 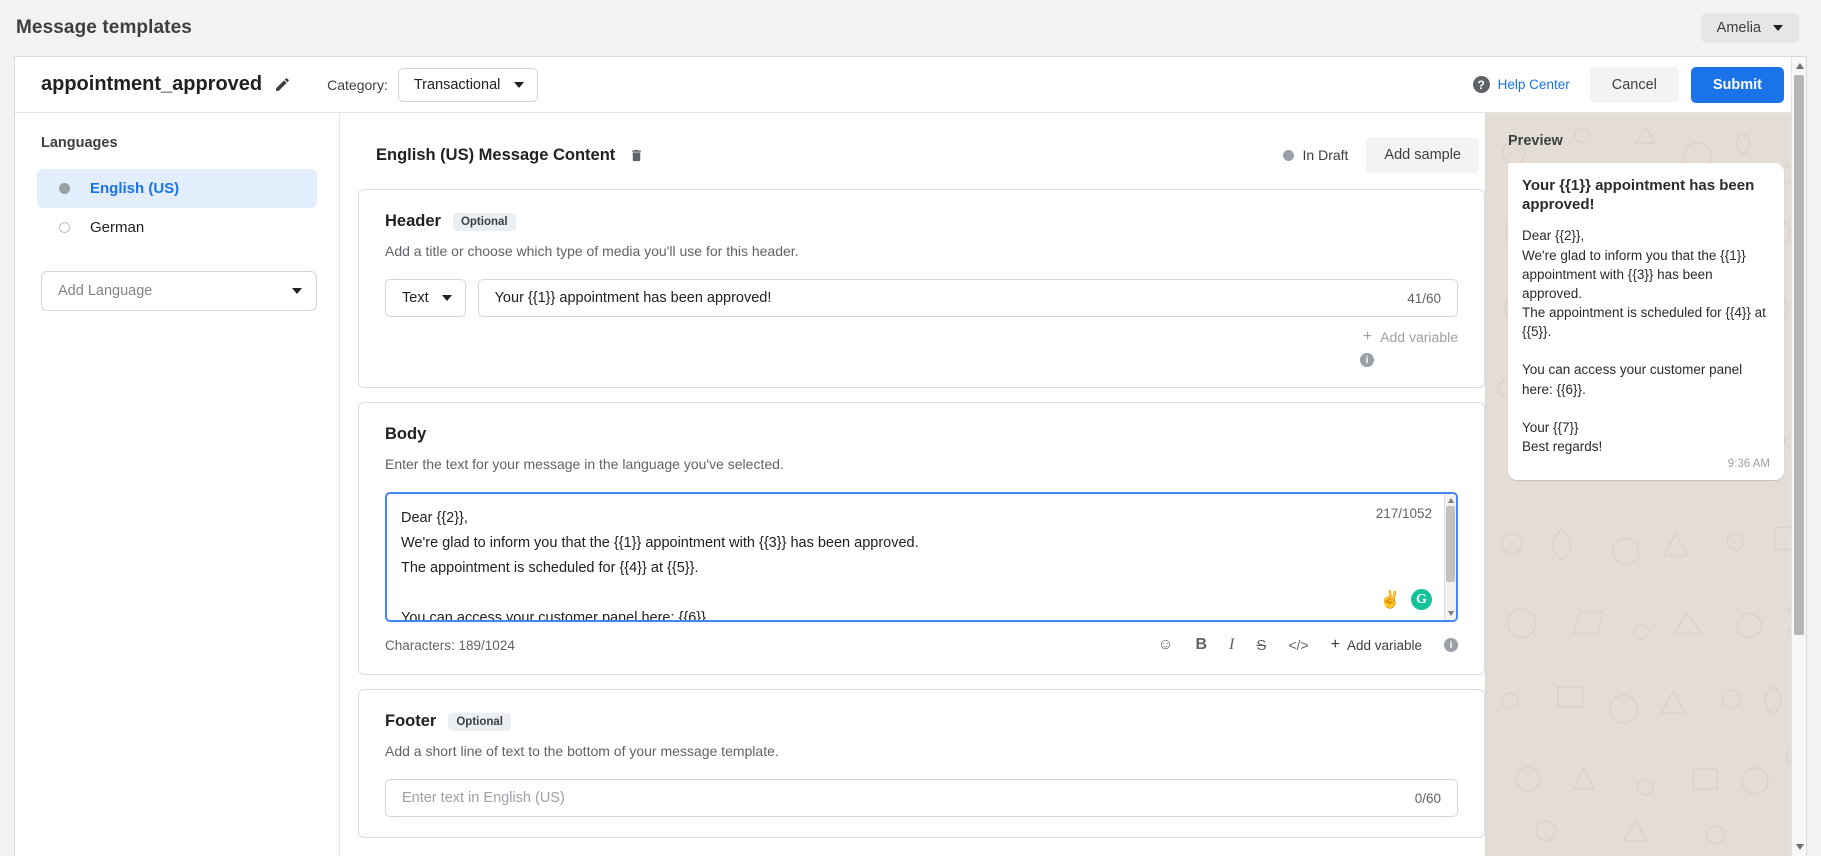 What do you see at coordinates (1738, 28) in the screenshot?
I see `user-menu-label: Amelia` at bounding box center [1738, 28].